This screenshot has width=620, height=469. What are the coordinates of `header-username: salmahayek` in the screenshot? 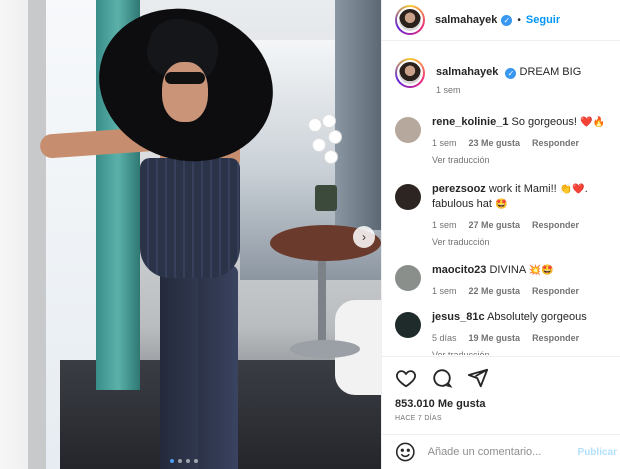 It's located at (466, 20).